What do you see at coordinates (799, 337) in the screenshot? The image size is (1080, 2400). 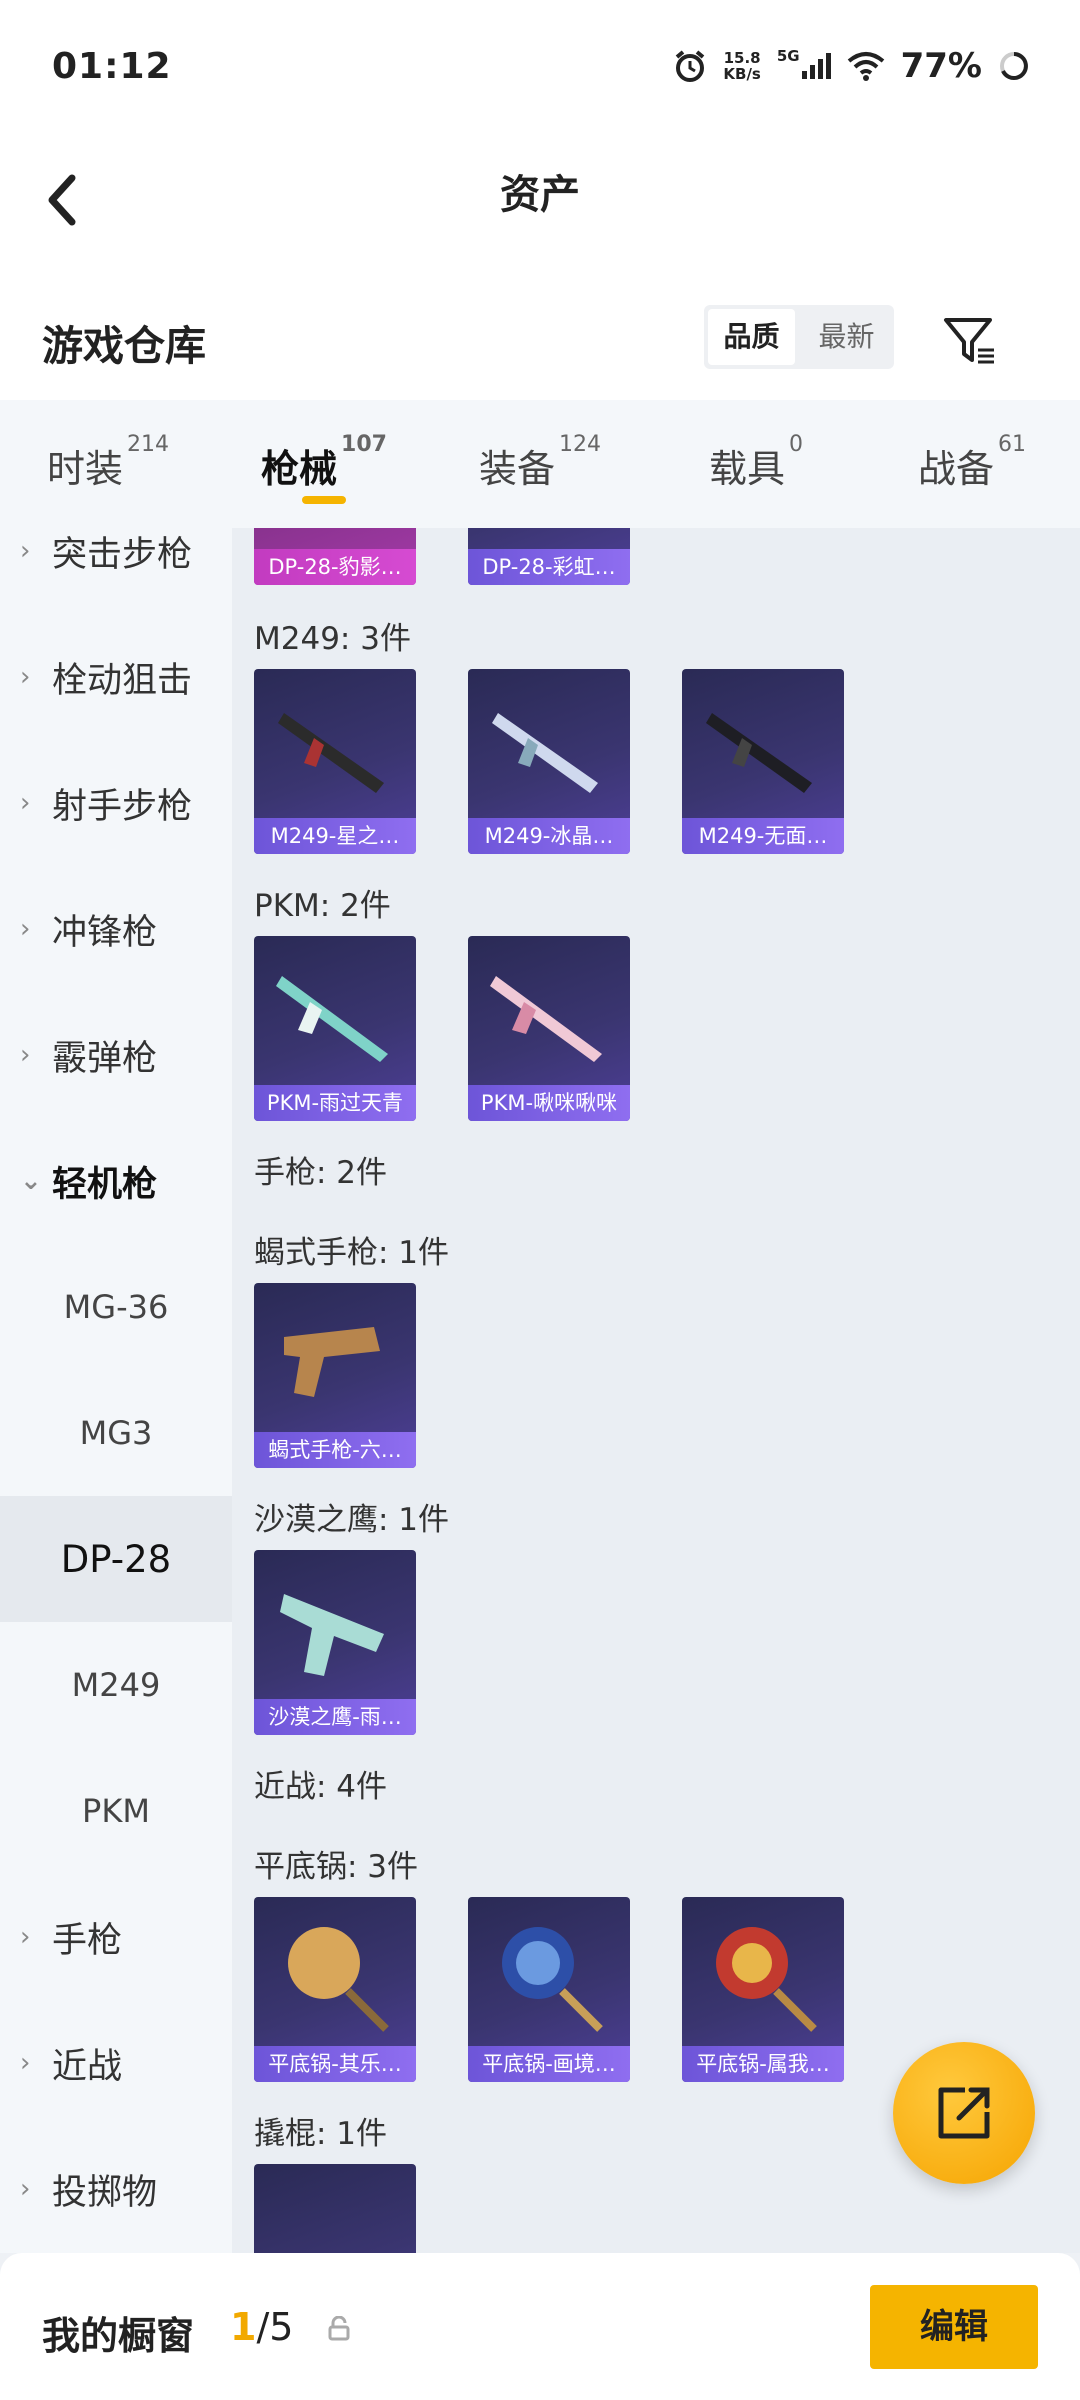 I see `sort-toggle: 品质 最新` at bounding box center [799, 337].